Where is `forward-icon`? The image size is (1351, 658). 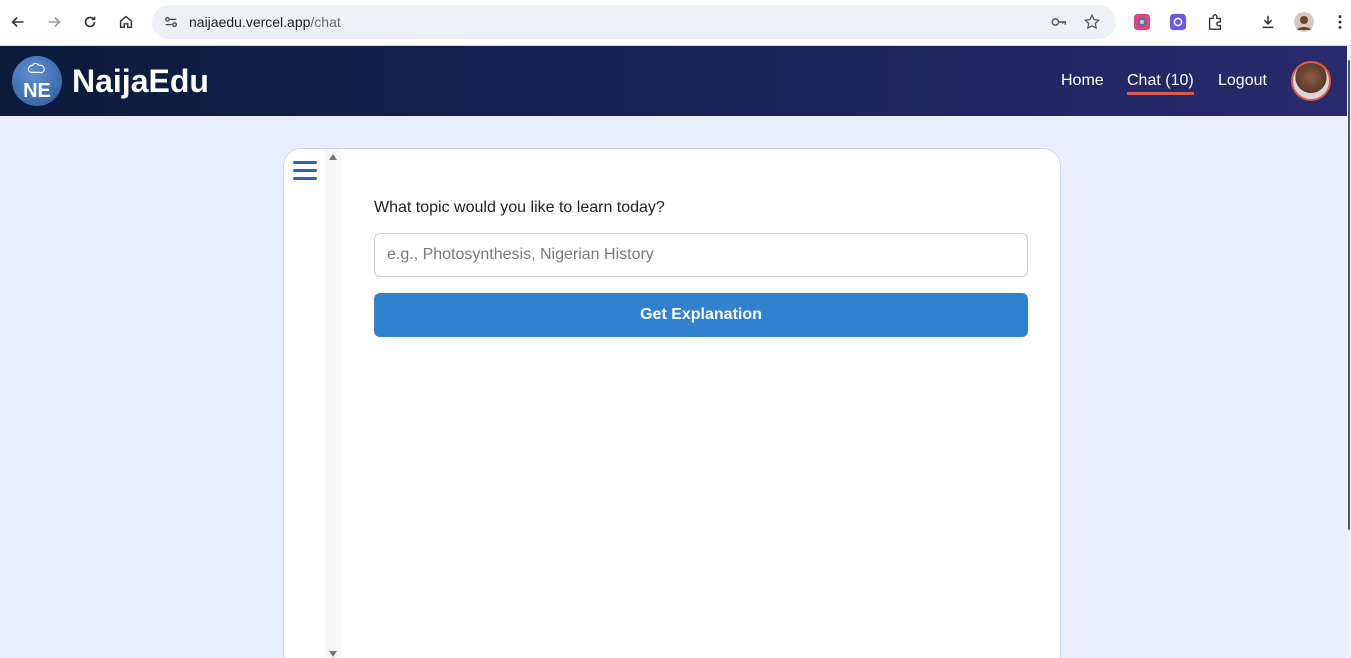 forward-icon is located at coordinates (54, 22).